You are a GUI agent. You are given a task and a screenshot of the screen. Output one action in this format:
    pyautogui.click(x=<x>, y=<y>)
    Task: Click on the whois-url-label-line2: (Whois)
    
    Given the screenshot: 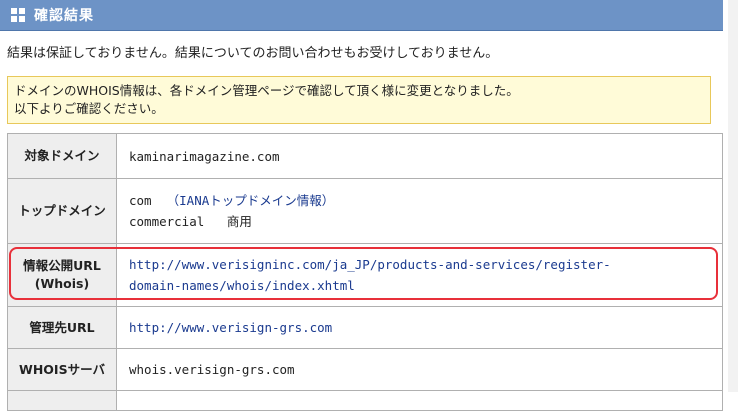 What is the action you would take?
    pyautogui.click(x=62, y=283)
    